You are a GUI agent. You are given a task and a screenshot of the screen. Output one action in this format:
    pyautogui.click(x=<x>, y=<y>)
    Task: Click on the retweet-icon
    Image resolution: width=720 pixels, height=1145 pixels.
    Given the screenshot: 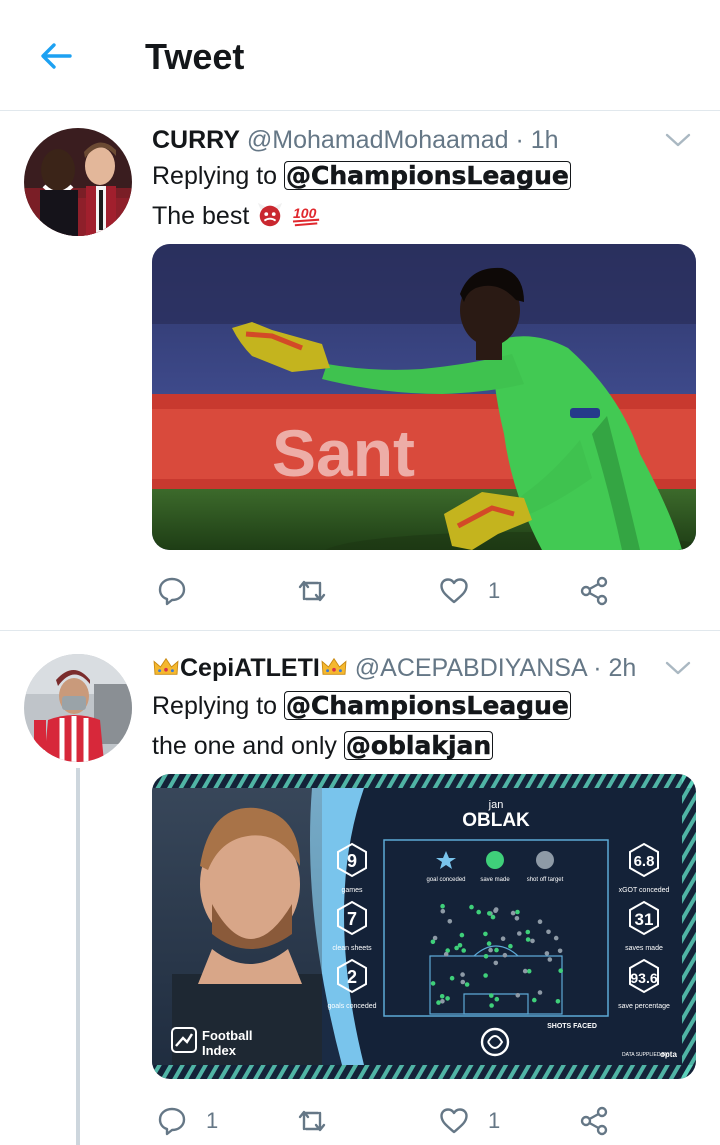 What is the action you would take?
    pyautogui.click(x=312, y=1121)
    